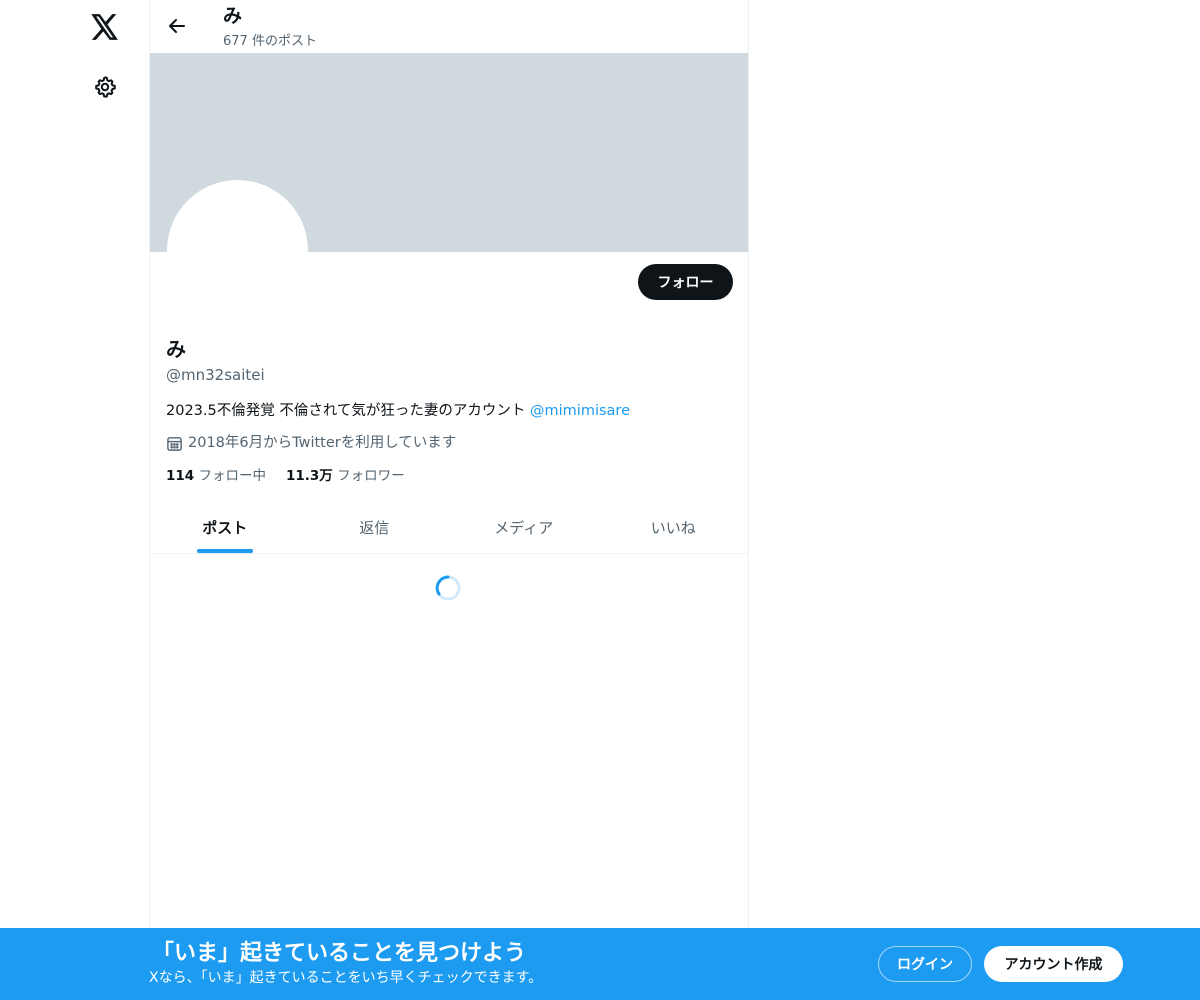 The width and height of the screenshot is (1200, 1000). I want to click on tab-posts: ポスト, so click(225, 527).